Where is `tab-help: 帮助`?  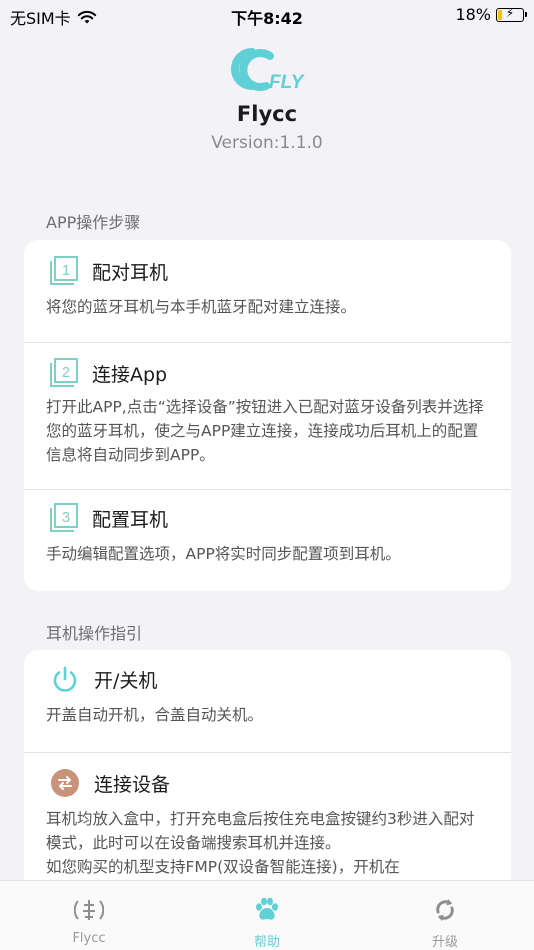 tab-help: 帮助 is located at coordinates (267, 915).